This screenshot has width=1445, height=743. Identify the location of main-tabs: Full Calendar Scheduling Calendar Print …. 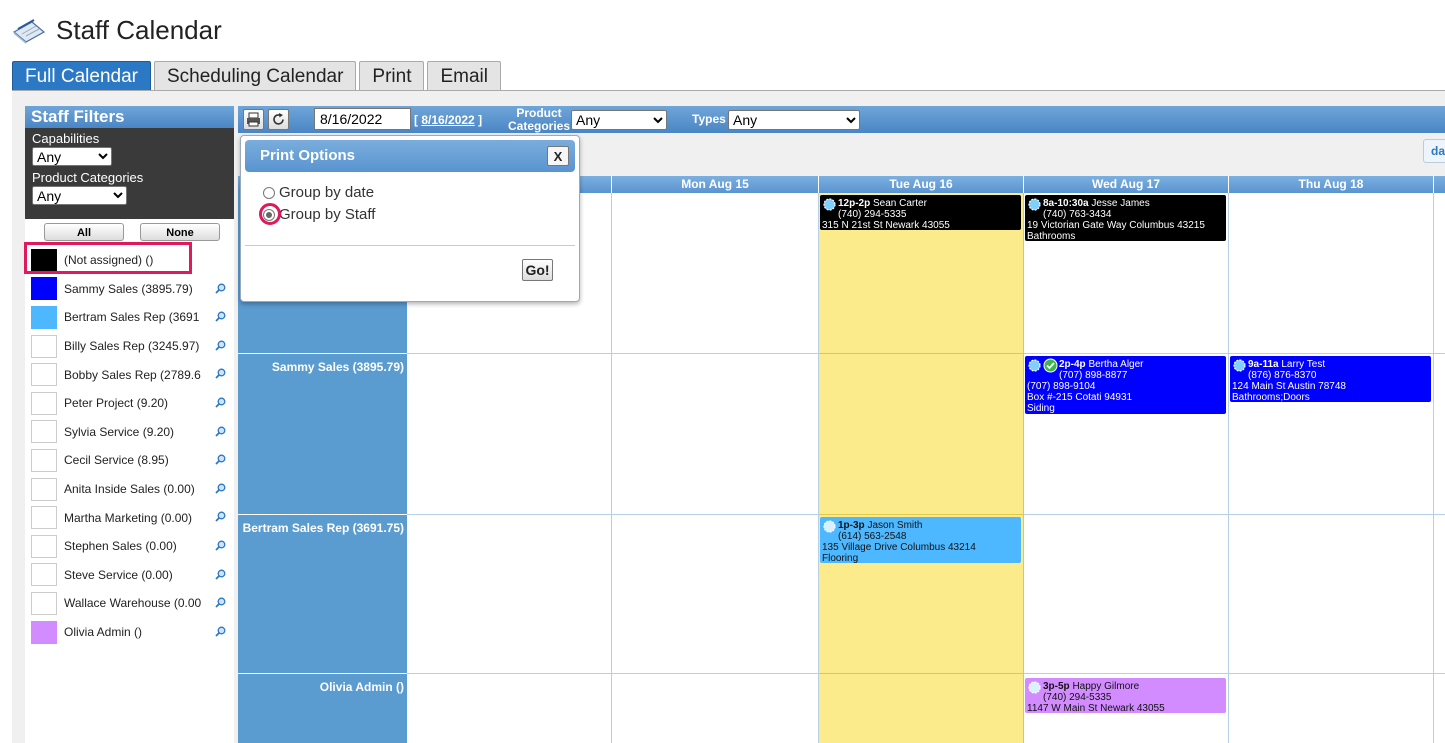
(258, 76).